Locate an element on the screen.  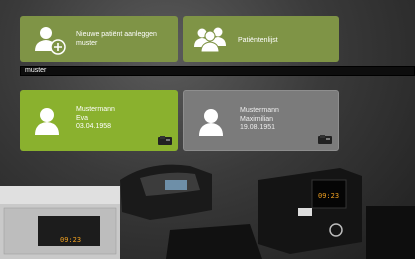
patient-birth-date: 19.08.1951 is located at coordinates (258, 127).